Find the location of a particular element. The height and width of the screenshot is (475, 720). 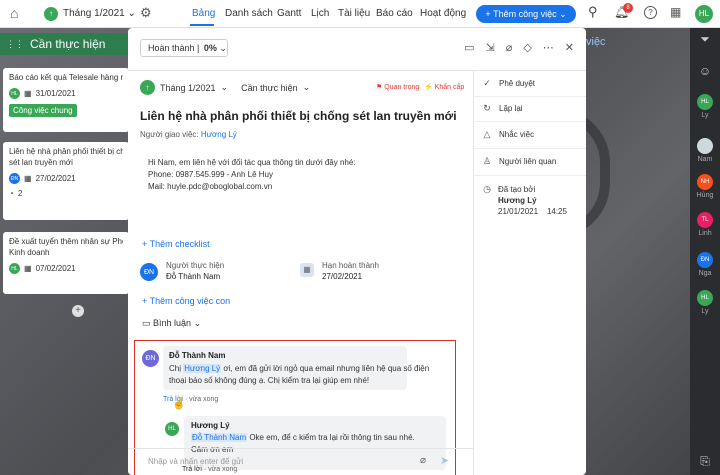

tab-list: Danh sách is located at coordinates (249, 13).